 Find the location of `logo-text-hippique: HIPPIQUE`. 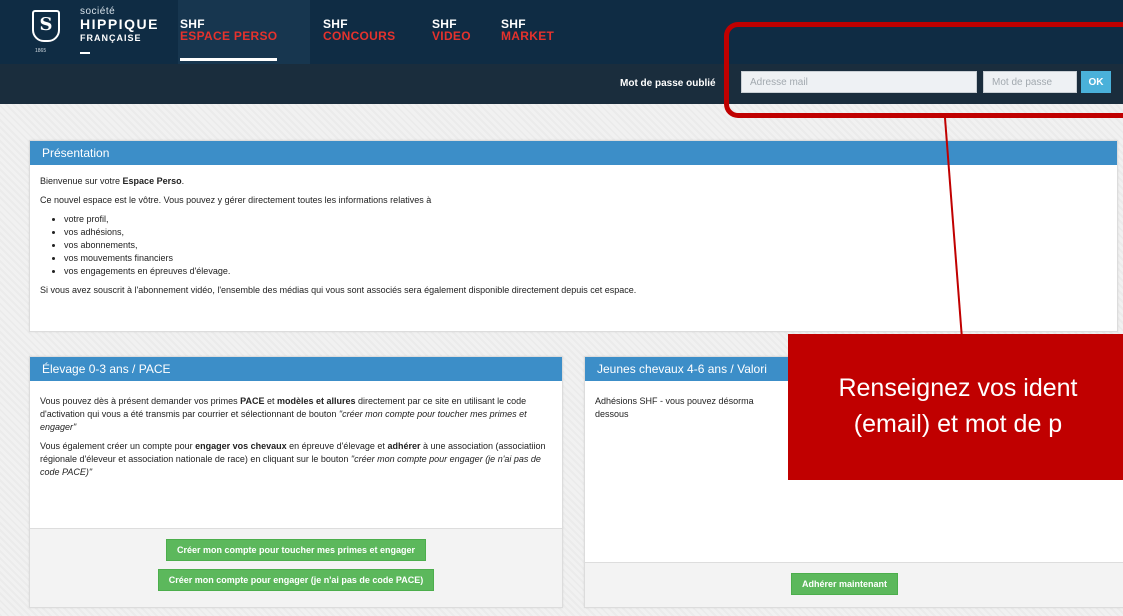

logo-text-hippique: HIPPIQUE is located at coordinates (119, 24).